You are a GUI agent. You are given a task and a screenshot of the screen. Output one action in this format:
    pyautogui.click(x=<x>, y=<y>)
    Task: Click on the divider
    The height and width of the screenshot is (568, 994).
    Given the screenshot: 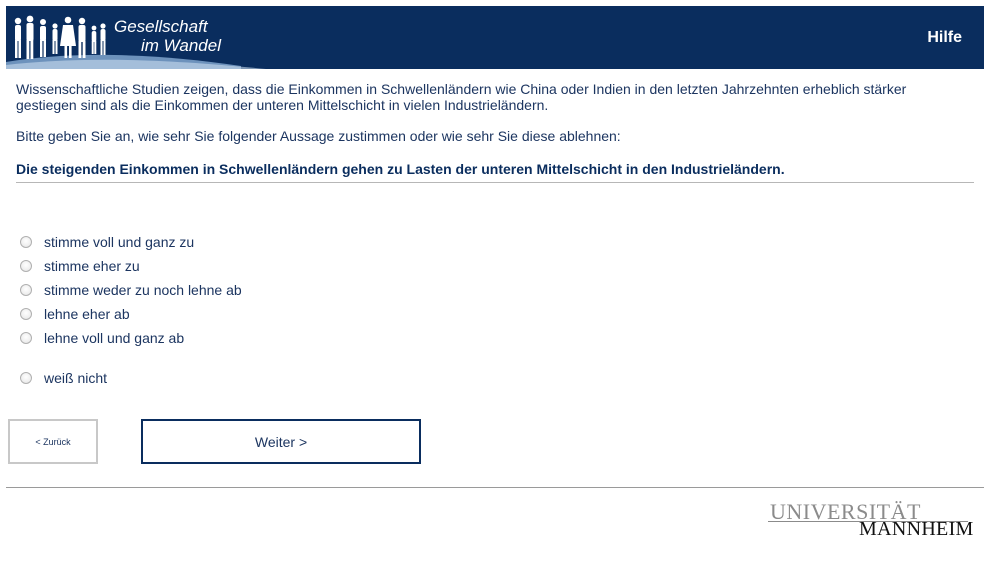 What is the action you would take?
    pyautogui.click(x=495, y=182)
    